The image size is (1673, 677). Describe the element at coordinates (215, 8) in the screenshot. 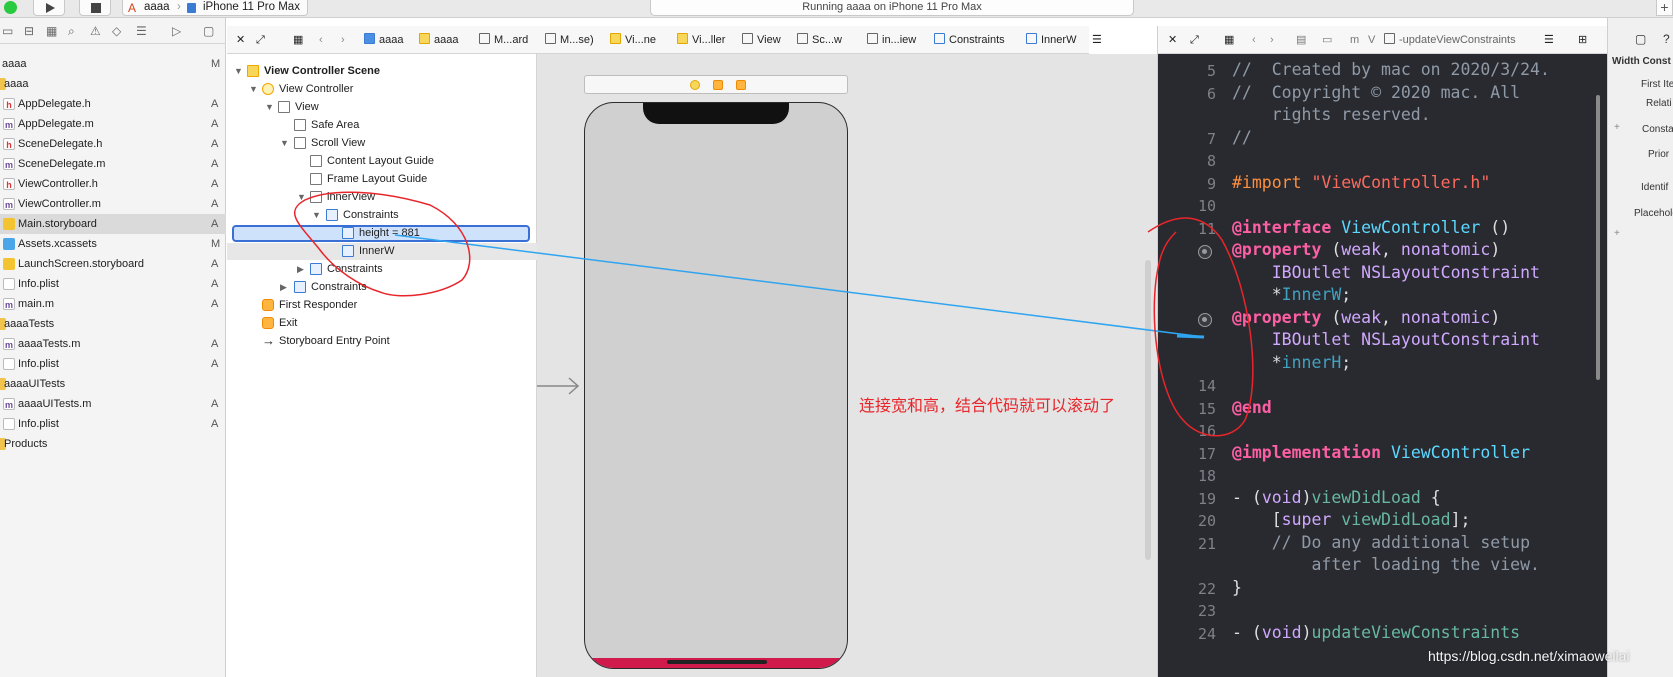

I see `scheme-selector: A aaaa › iPhone 11 Pro Max` at that location.